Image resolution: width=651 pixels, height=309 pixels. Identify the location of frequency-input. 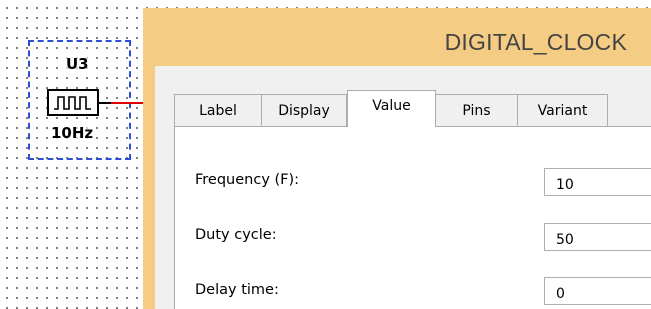
(597, 182).